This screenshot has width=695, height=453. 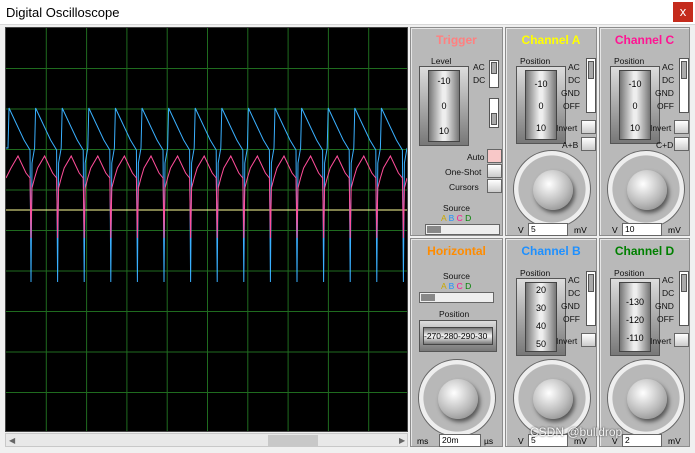 What do you see at coordinates (570, 306) in the screenshot?
I see `channel-b-gnd: GND` at bounding box center [570, 306].